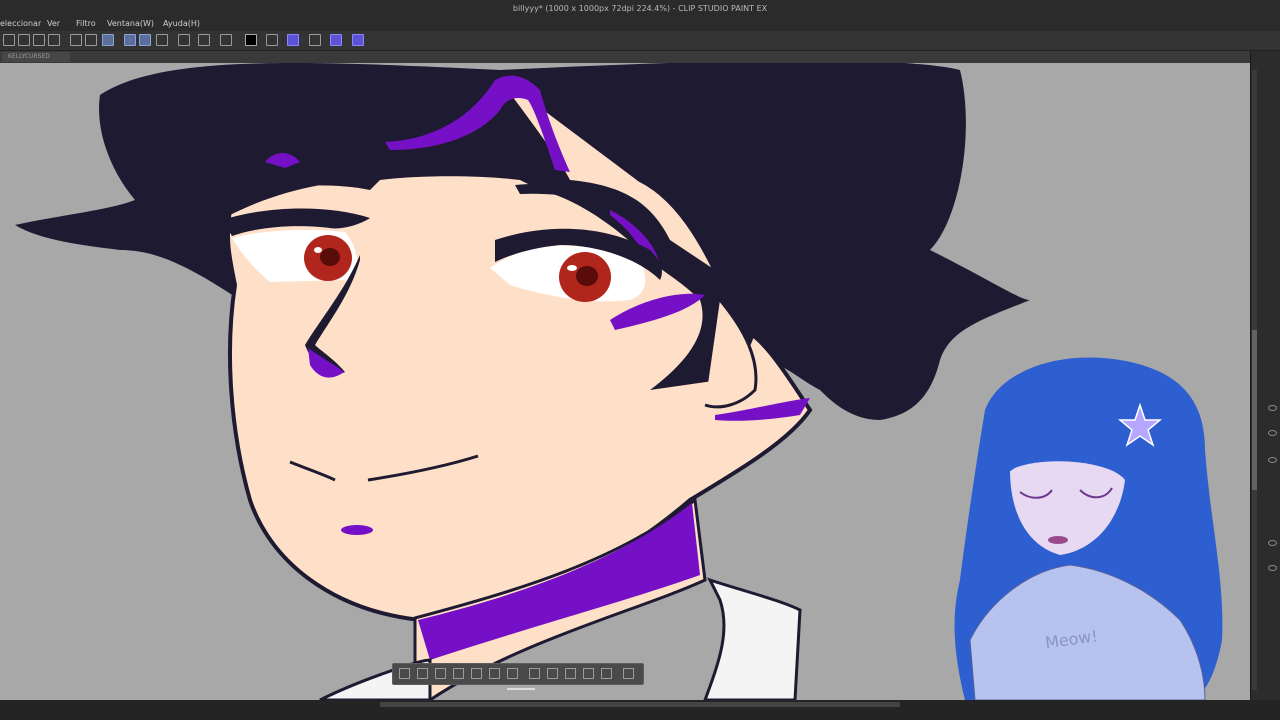 This screenshot has width=1280, height=720. What do you see at coordinates (36, 57) in the screenshot?
I see `document-tab: KELLYCURSED` at bounding box center [36, 57].